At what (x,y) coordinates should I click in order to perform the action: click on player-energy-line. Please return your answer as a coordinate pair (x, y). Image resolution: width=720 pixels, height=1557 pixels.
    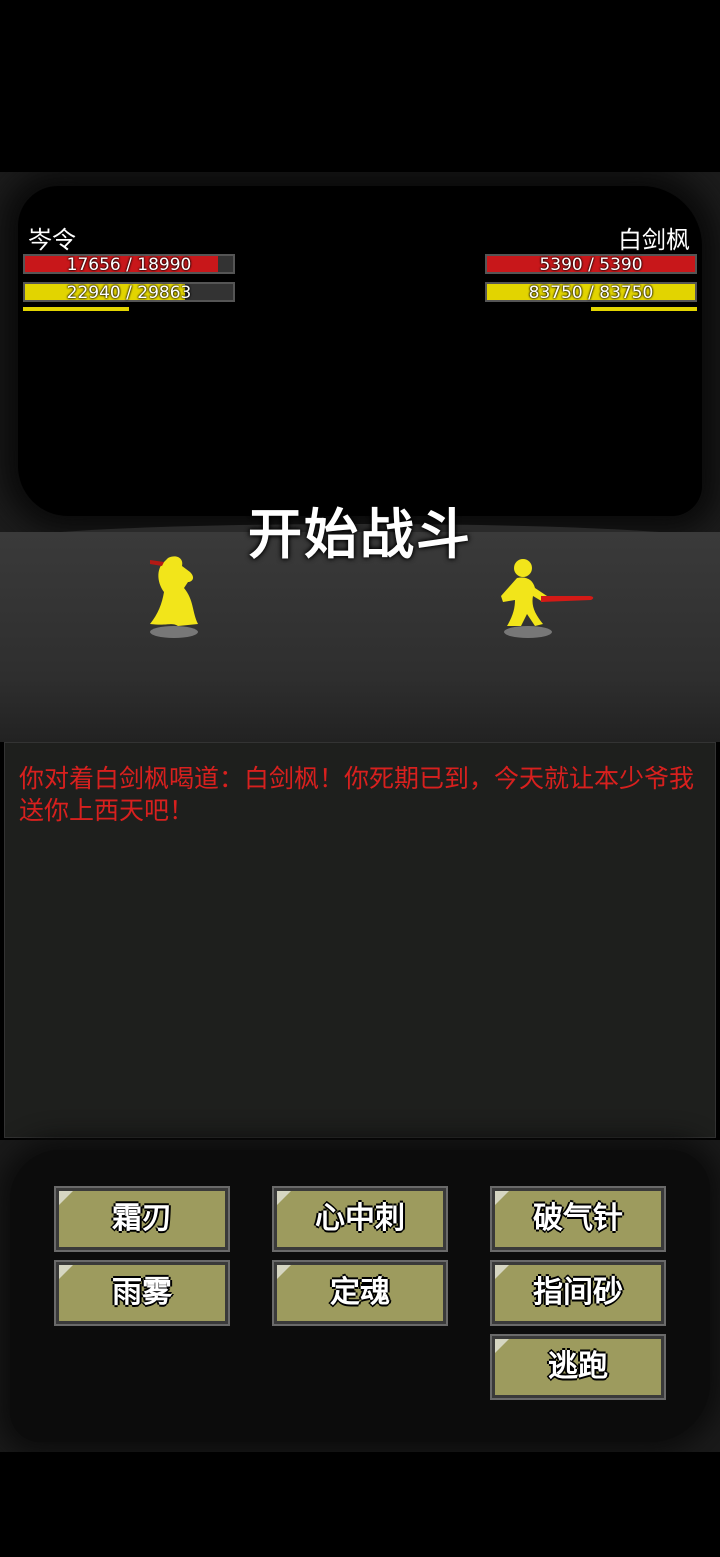
    Looking at the image, I should click on (76, 309).